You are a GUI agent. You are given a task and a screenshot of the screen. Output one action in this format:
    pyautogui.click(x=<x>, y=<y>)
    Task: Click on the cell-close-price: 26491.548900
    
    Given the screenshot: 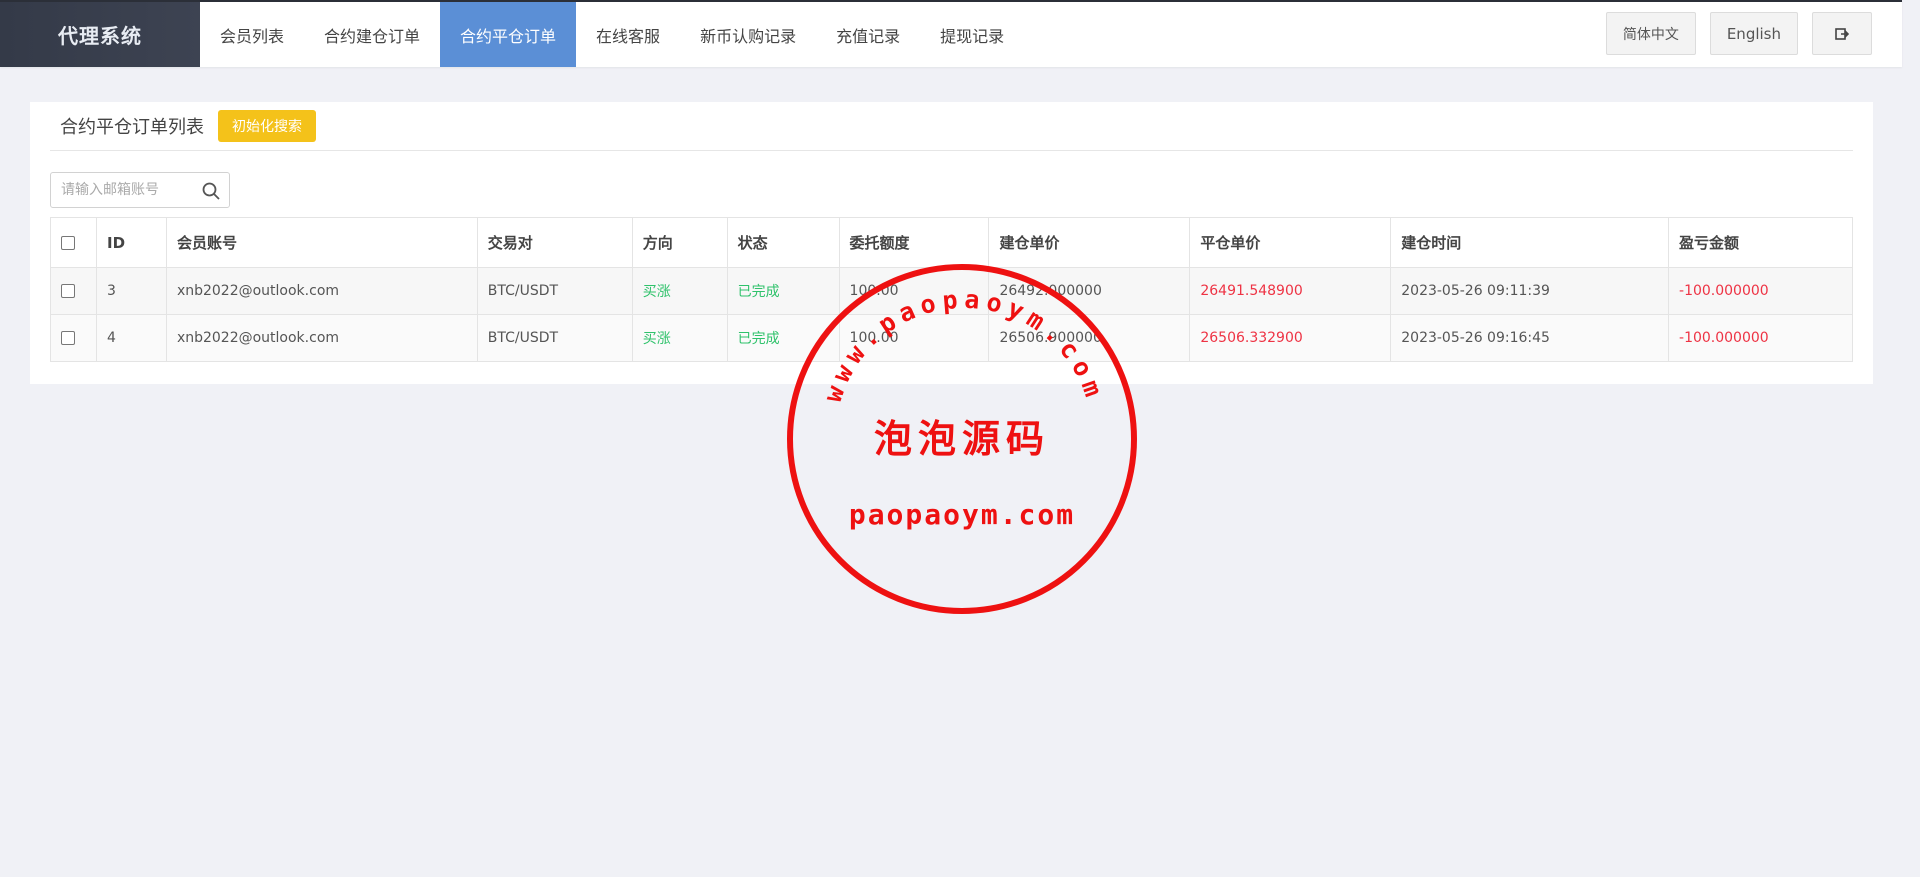 What is the action you would take?
    pyautogui.click(x=1290, y=291)
    